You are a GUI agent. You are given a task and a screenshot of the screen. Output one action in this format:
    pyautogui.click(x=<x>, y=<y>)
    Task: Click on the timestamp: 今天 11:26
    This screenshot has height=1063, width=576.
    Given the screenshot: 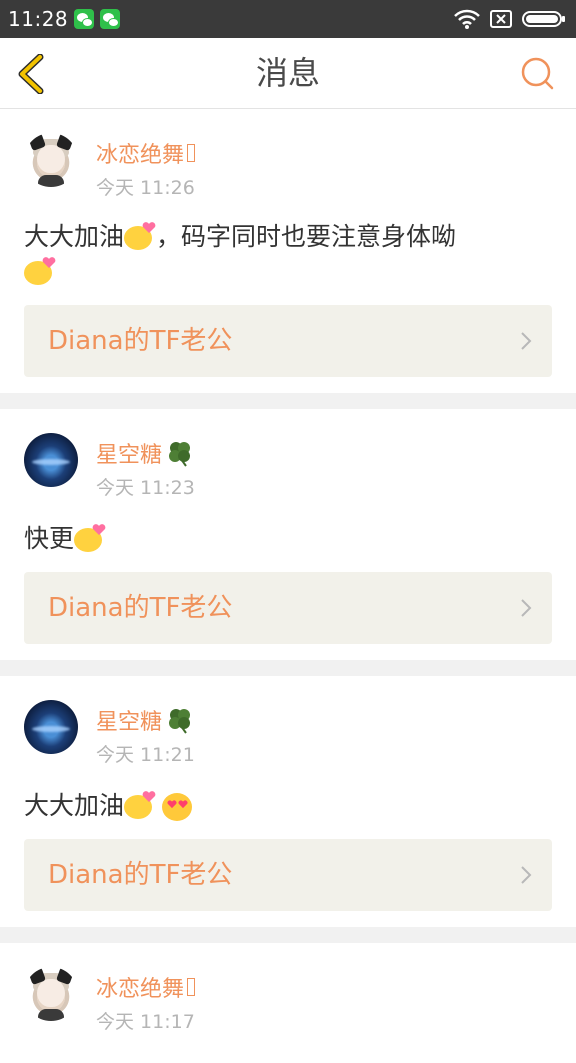 What is the action you would take?
    pyautogui.click(x=145, y=188)
    